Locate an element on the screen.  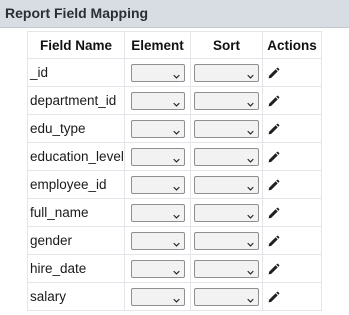
table-row: employee_id is located at coordinates (174, 184).